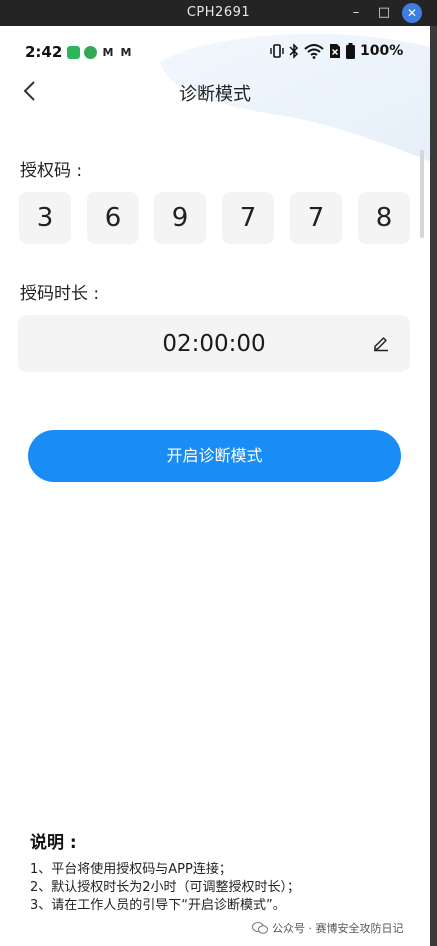 Image resolution: width=437 pixels, height=946 pixels. Describe the element at coordinates (214, 456) in the screenshot. I see `start-diagnostic-button: 开启诊断模式` at that location.